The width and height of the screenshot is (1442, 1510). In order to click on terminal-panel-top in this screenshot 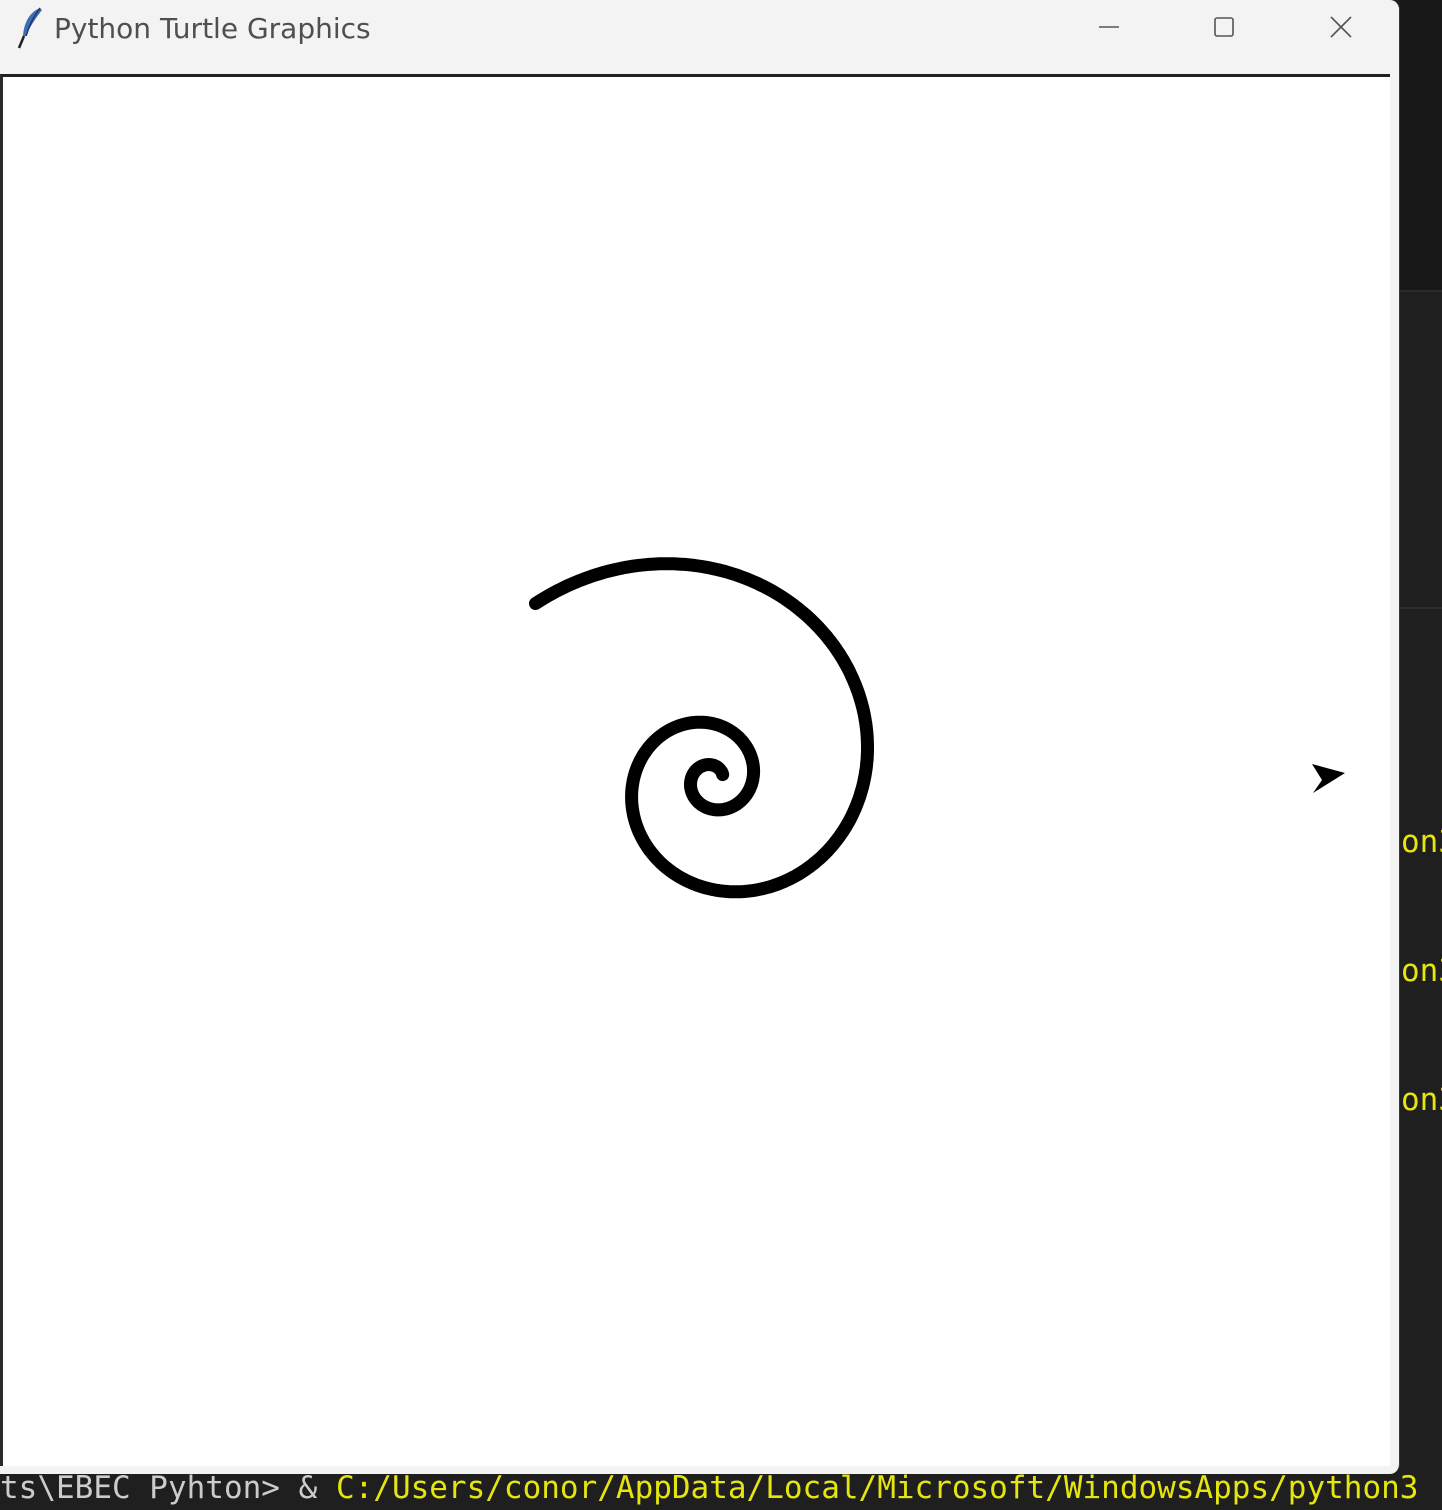, I will do `click(1421, 145)`.